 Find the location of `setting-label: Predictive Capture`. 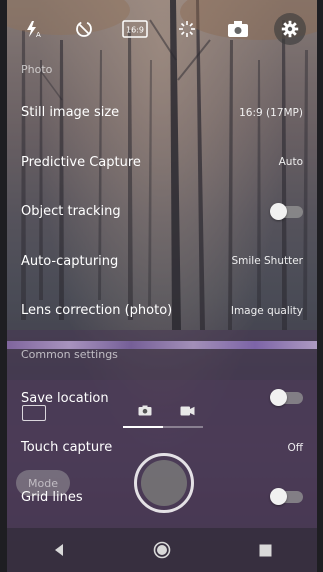

setting-label: Predictive Capture is located at coordinates (81, 162).